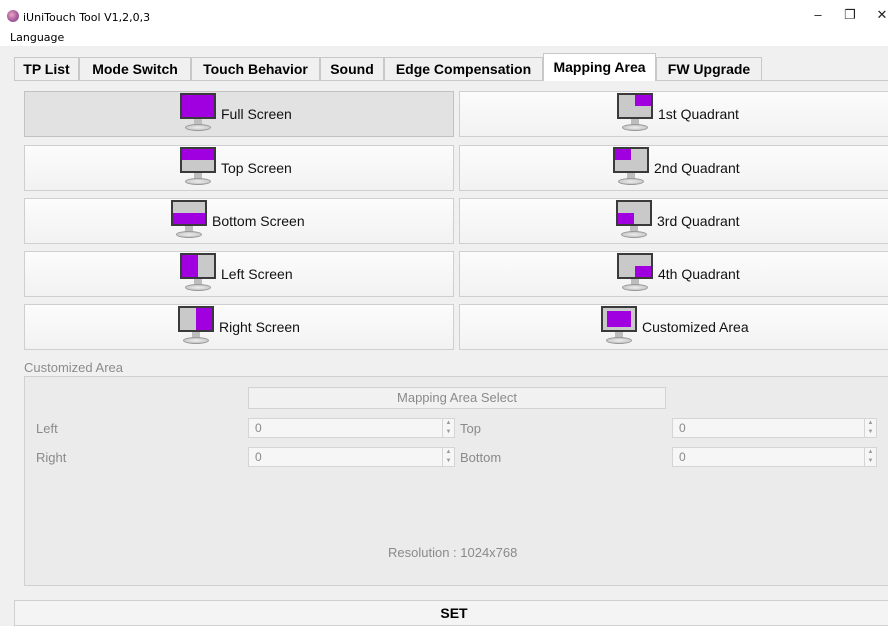 Image resolution: width=888 pixels, height=626 pixels. What do you see at coordinates (697, 168) in the screenshot?
I see `second-quadrant-label: 2nd Quadrant` at bounding box center [697, 168].